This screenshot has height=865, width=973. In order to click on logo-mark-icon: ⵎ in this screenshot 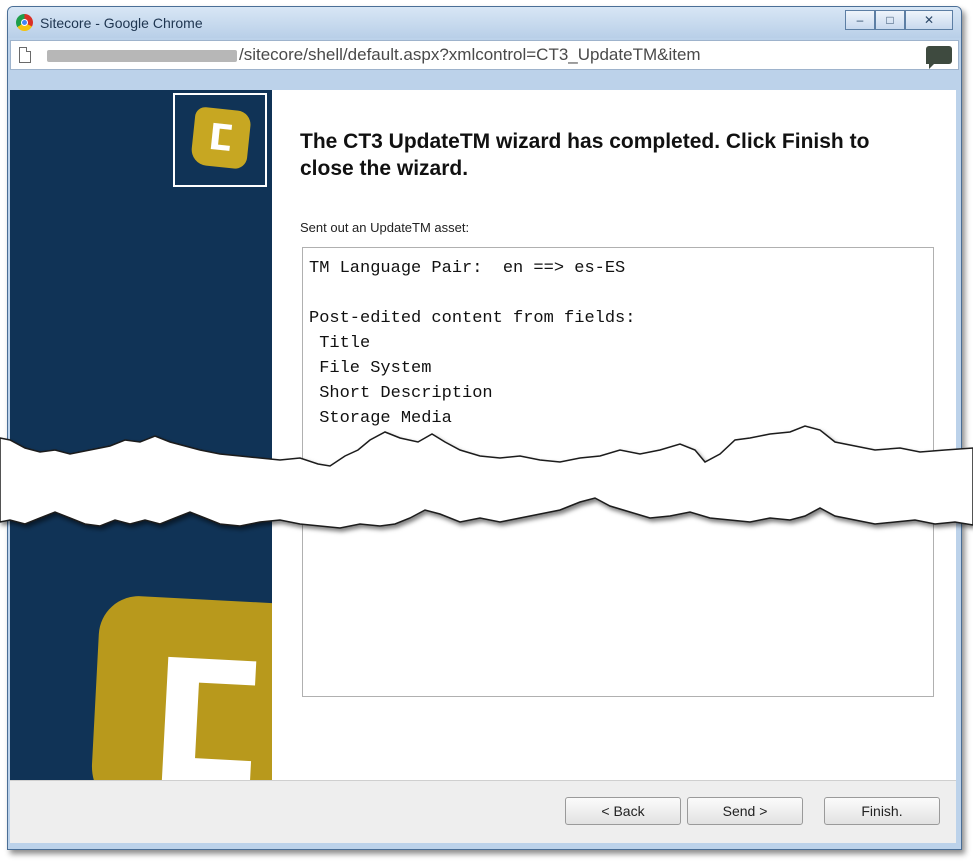, I will do `click(207, 701)`.